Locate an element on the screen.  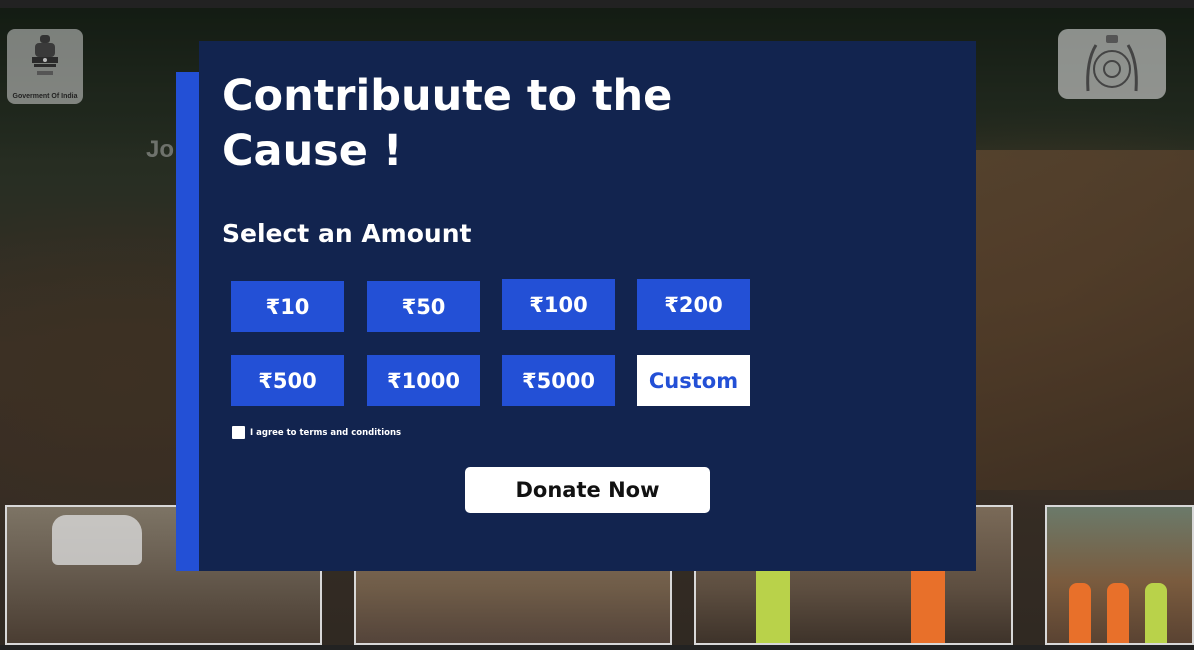
emblem-caption: Goverment Of India is located at coordinates (45, 96).